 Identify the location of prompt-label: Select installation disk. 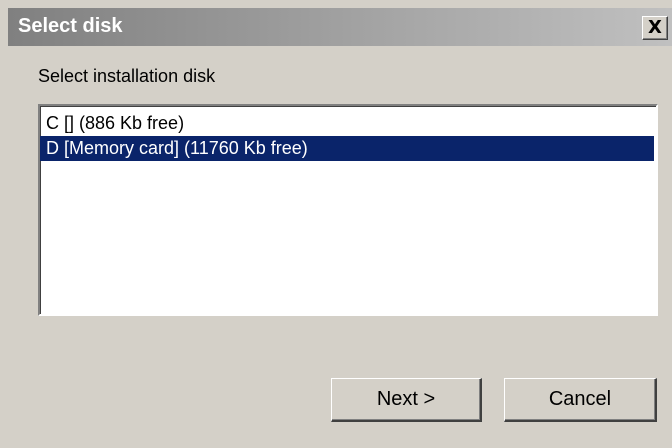
(127, 76).